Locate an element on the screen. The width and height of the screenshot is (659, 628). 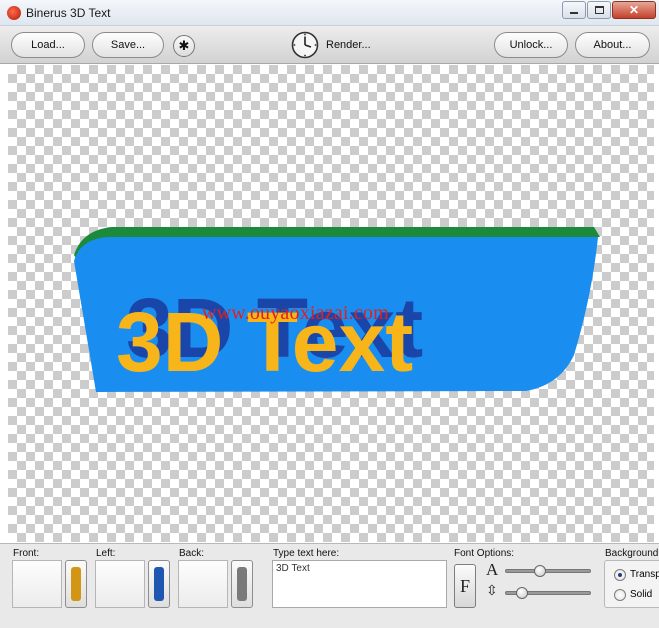
front-color-bar is located at coordinates (76, 584).